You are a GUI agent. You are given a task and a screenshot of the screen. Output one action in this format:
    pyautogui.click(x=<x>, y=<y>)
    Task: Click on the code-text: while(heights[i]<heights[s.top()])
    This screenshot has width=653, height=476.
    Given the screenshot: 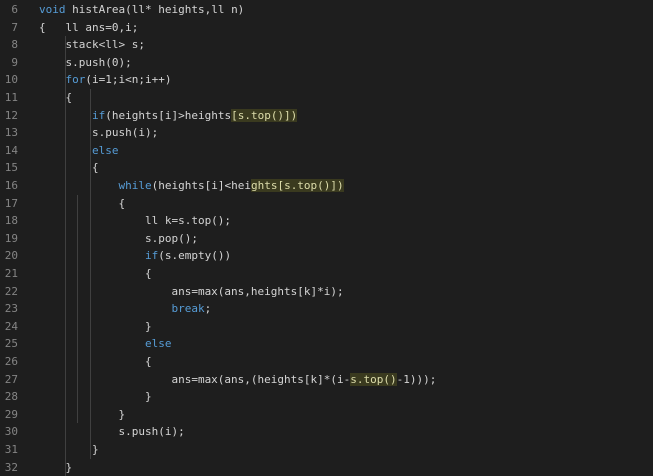 What is the action you would take?
    pyautogui.click(x=191, y=186)
    